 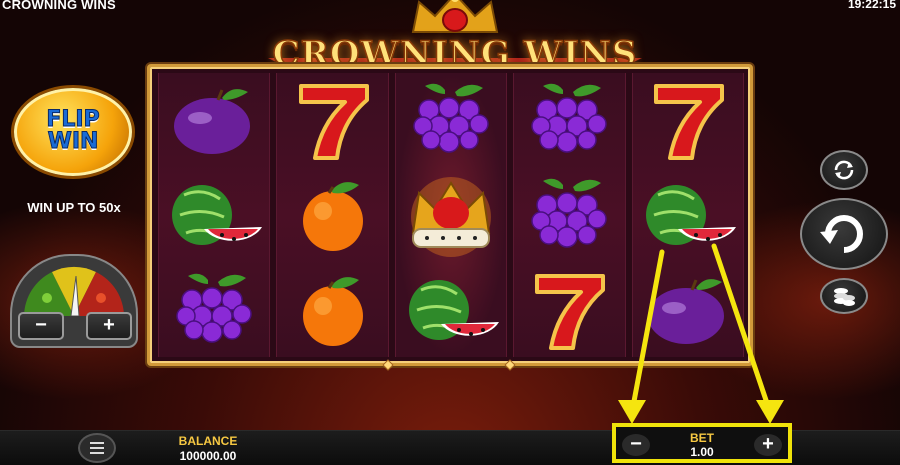 What do you see at coordinates (41, 326) in the screenshot?
I see `meter-minus-button: −` at bounding box center [41, 326].